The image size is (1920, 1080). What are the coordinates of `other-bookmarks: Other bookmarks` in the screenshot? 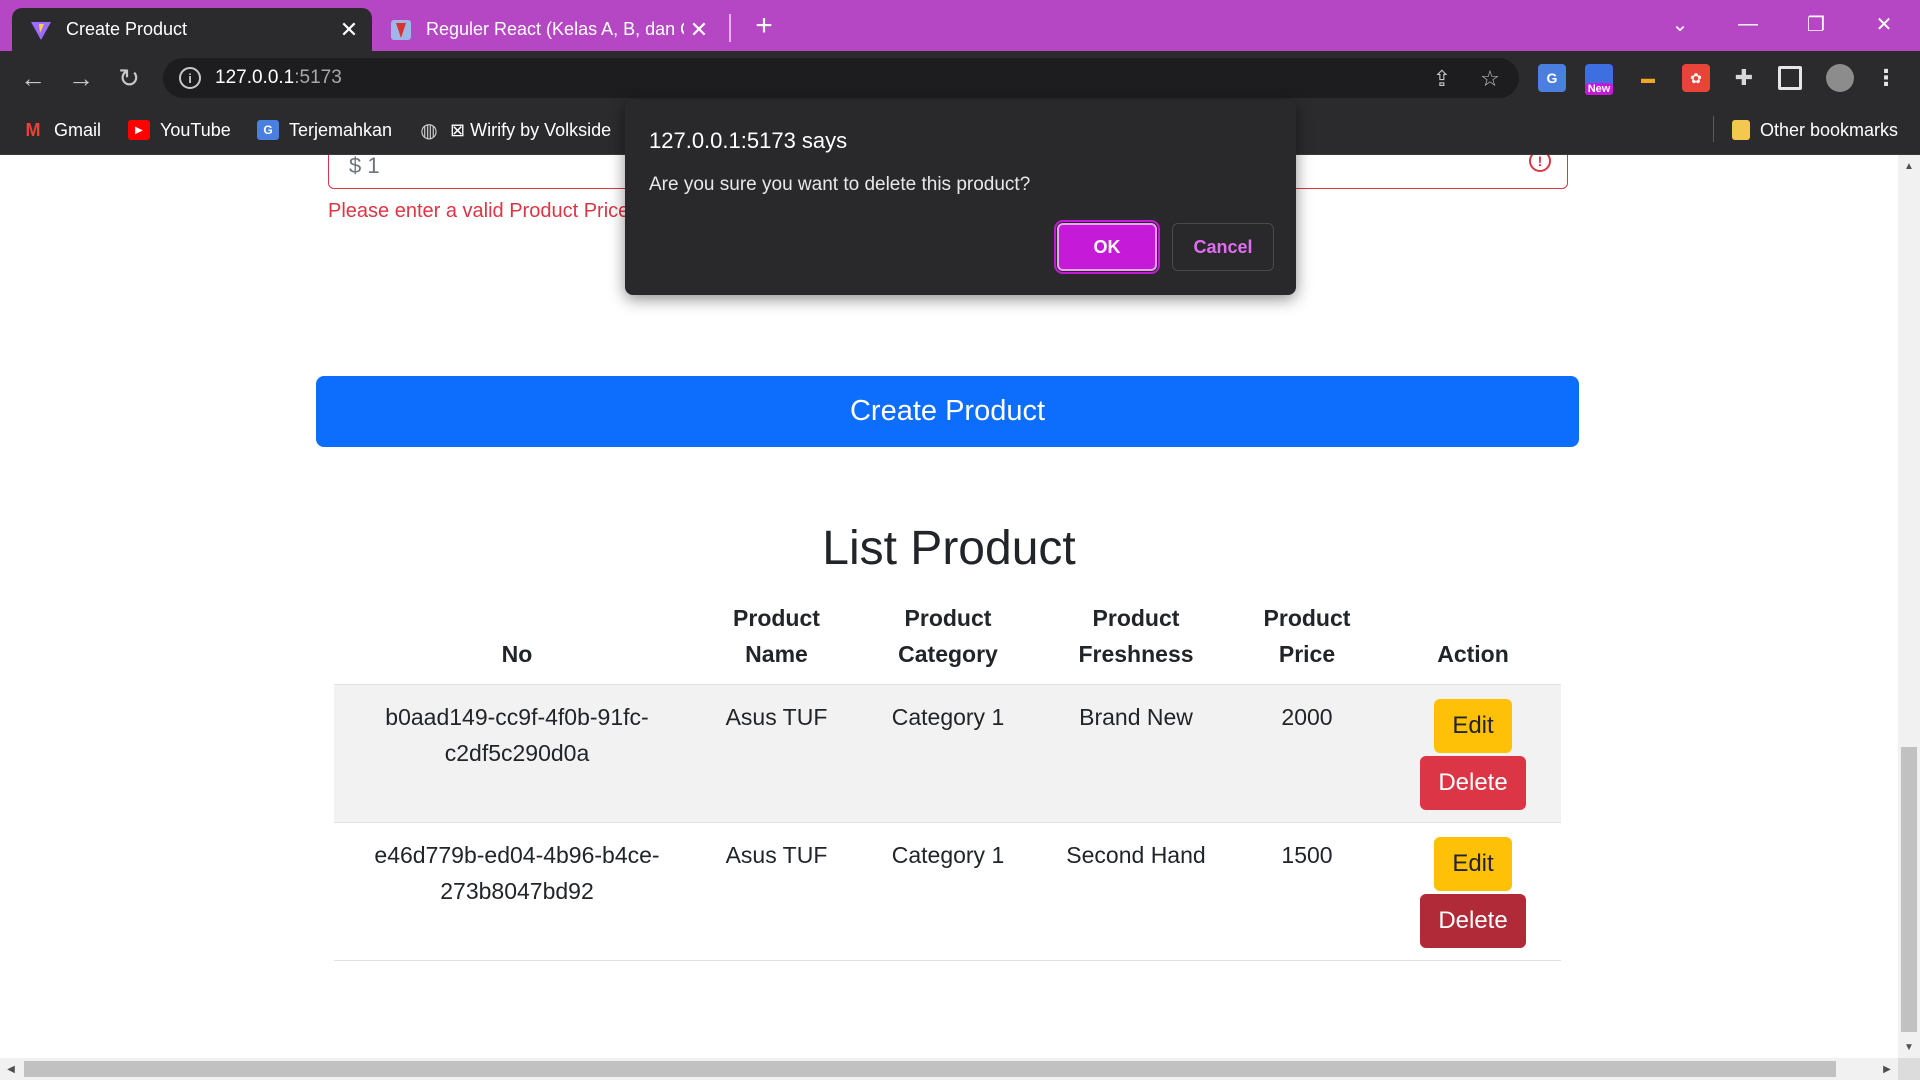 It's located at (1815, 130).